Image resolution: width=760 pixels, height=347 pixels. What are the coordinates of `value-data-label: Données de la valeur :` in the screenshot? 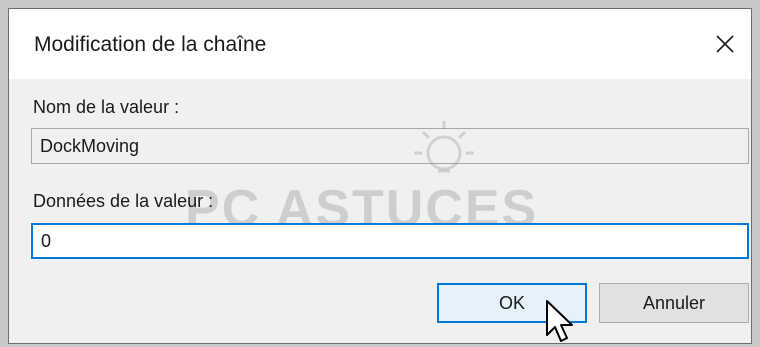 It's located at (123, 201).